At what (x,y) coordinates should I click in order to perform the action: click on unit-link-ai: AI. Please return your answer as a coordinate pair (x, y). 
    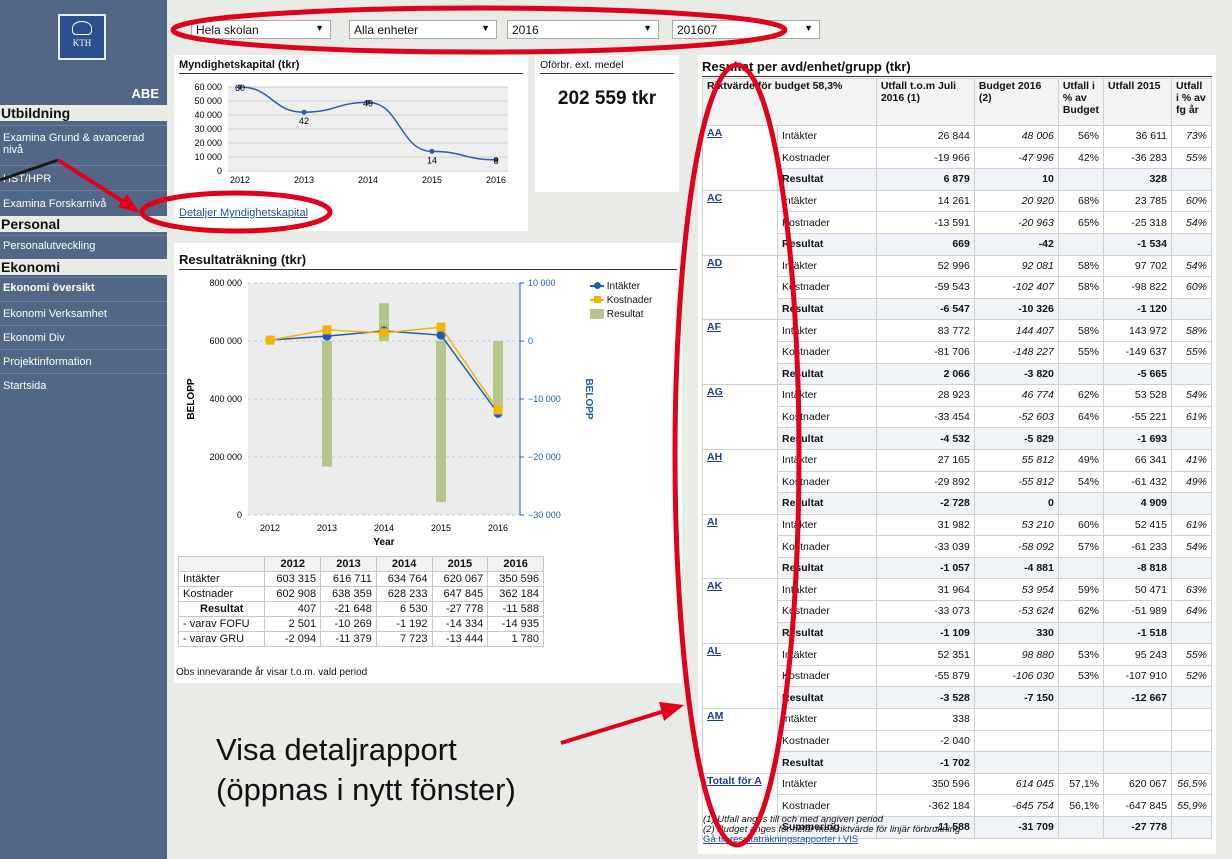
    Looking at the image, I should click on (712, 522).